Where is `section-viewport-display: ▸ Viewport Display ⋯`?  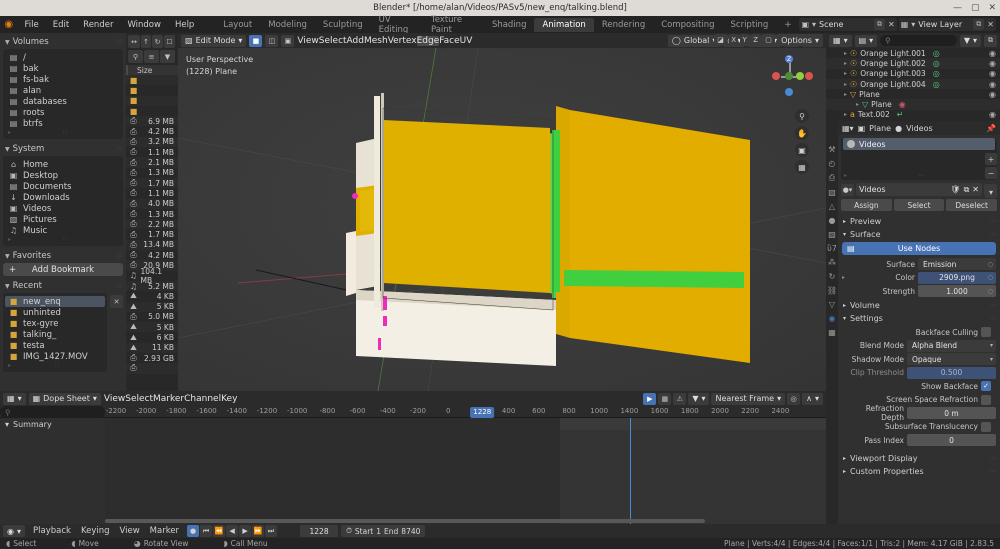 section-viewport-display: ▸ Viewport Display ⋯ is located at coordinates (919, 458).